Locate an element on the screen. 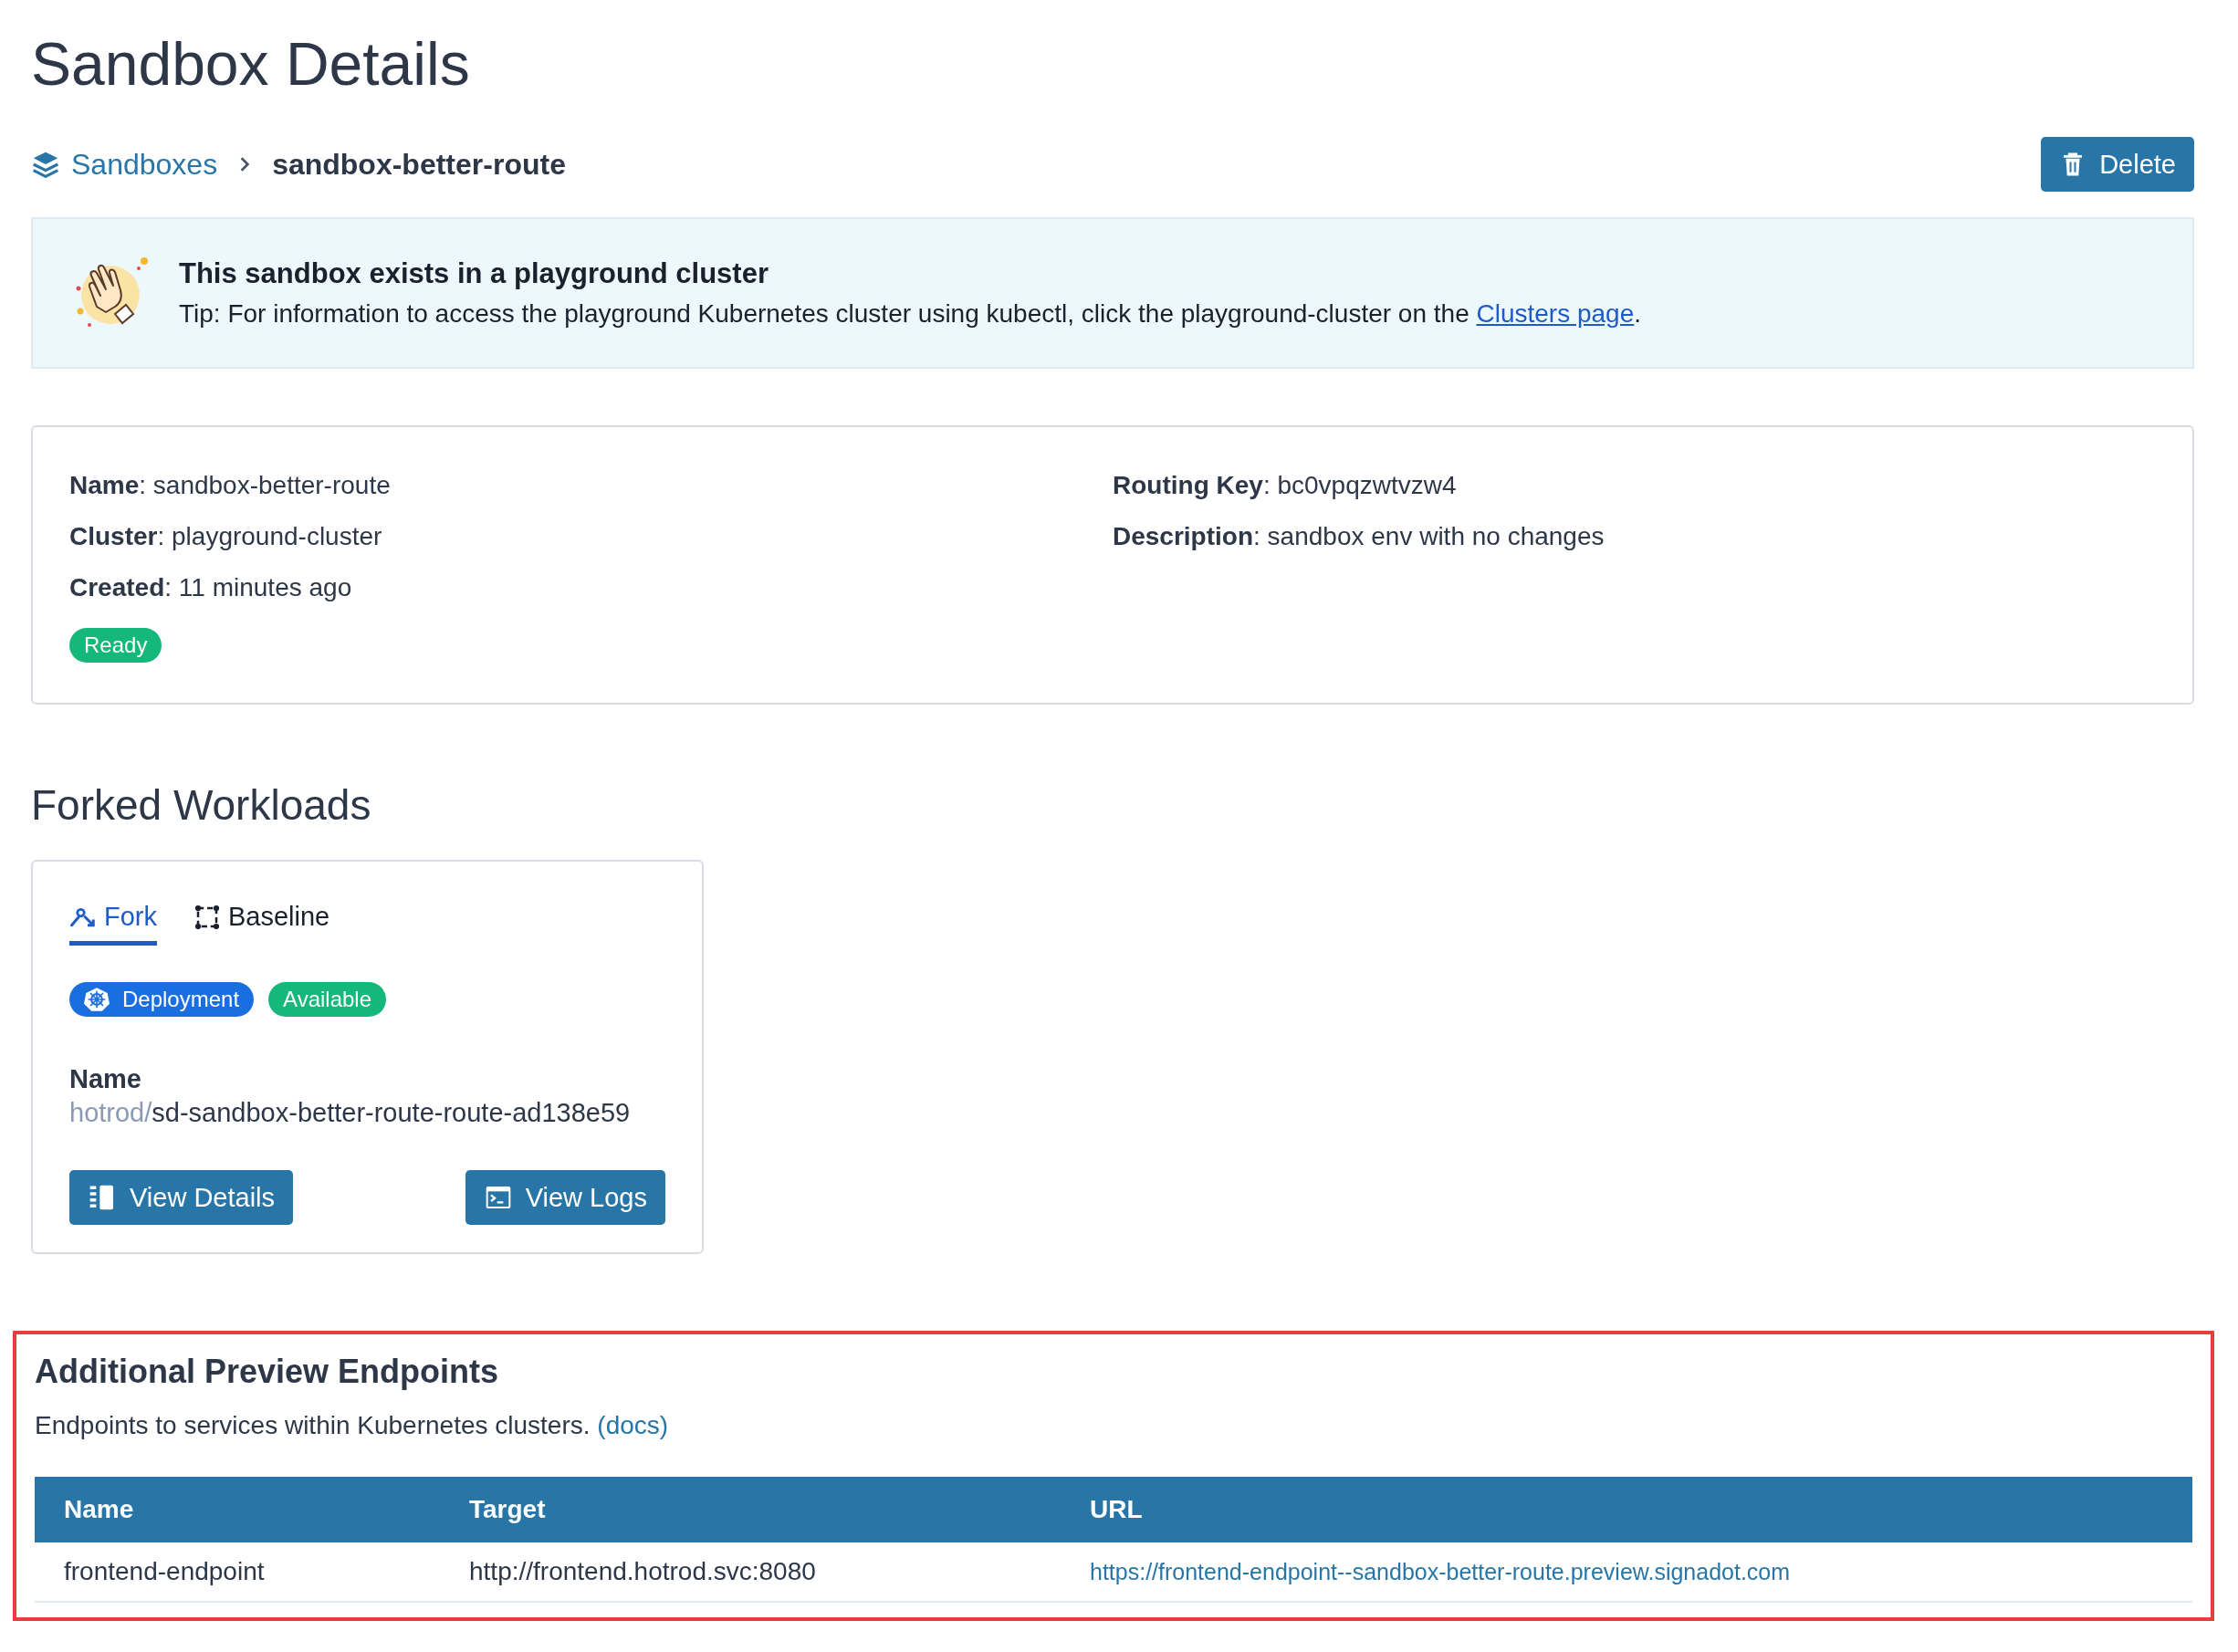  docs-link: (docs) is located at coordinates (633, 1425).